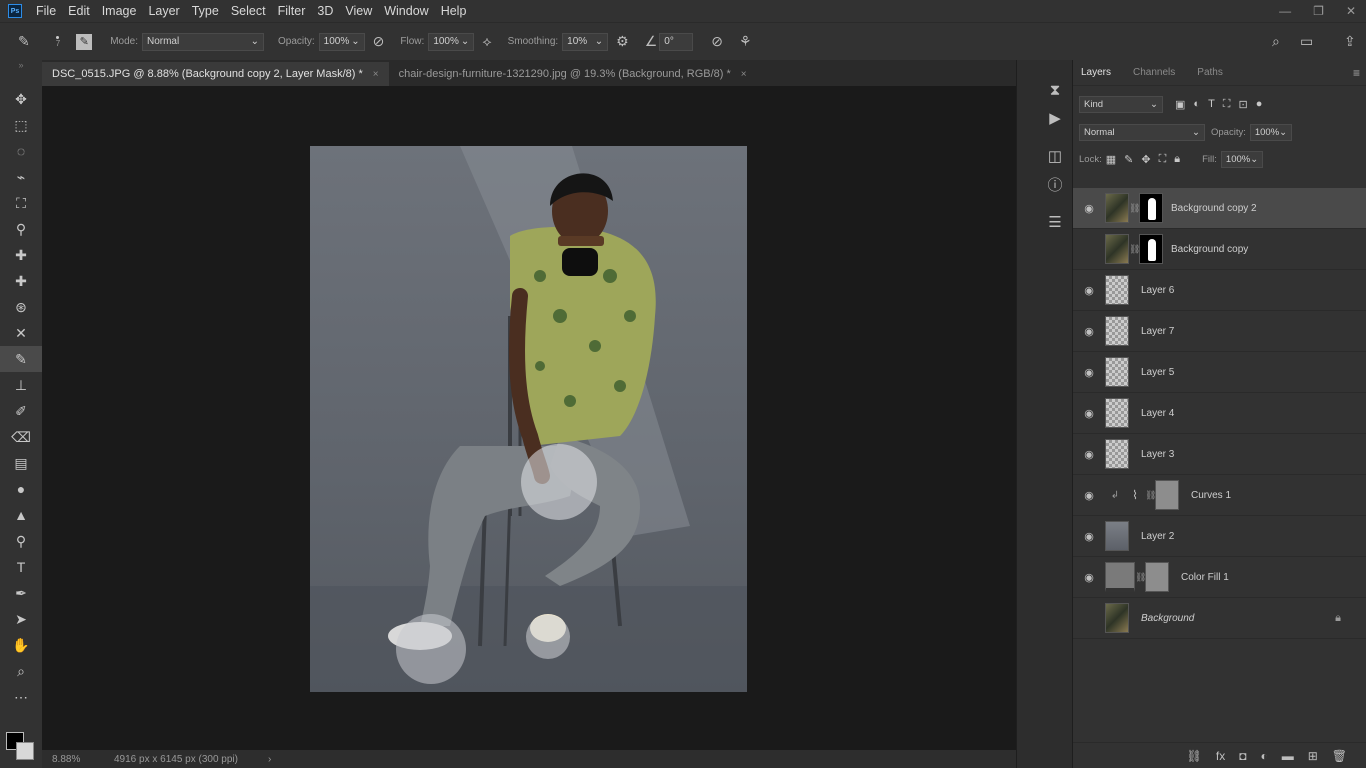 Image resolution: width=1366 pixels, height=768 pixels. What do you see at coordinates (21, 567) in the screenshot?
I see `type-tool-icon: T` at bounding box center [21, 567].